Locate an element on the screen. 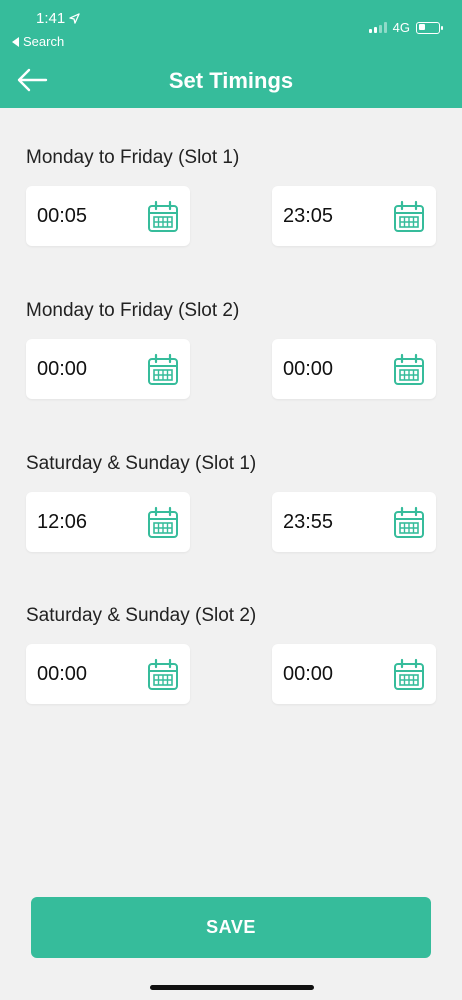  back-triangle-icon is located at coordinates (15, 41).